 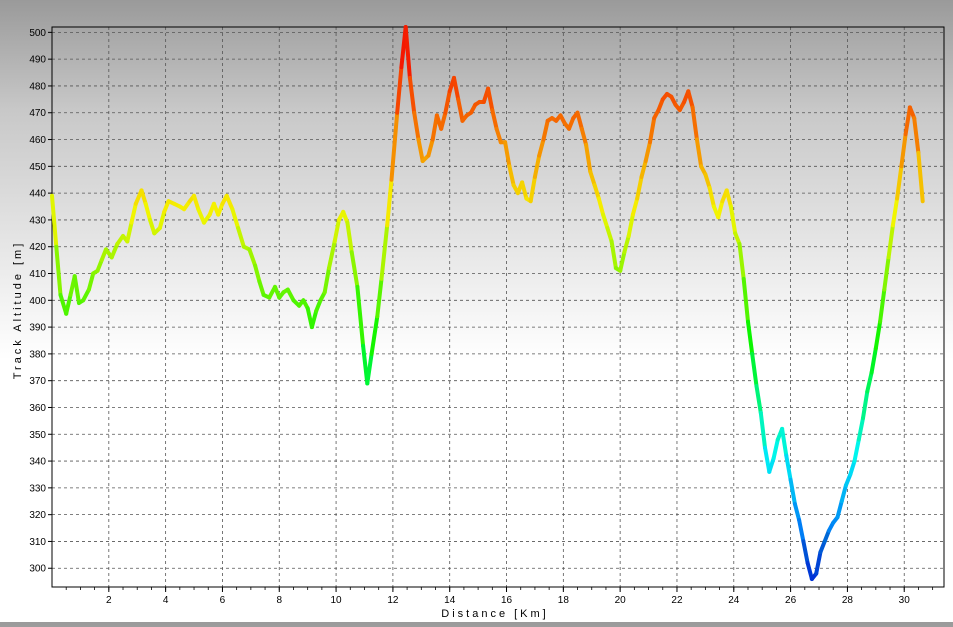 What do you see at coordinates (494, 614) in the screenshot?
I see `x-axis-title: Distance [Km]` at bounding box center [494, 614].